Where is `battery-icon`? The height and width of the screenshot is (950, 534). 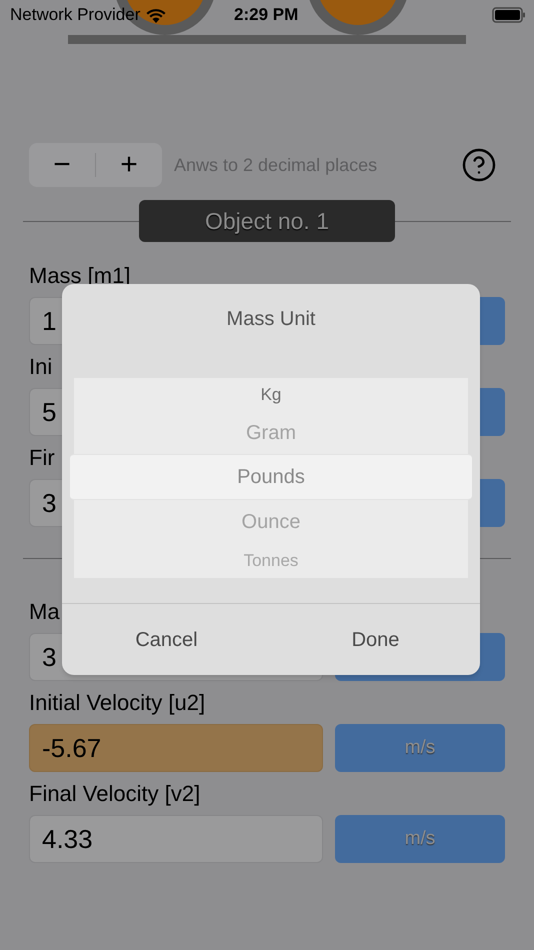
battery-icon is located at coordinates (509, 15).